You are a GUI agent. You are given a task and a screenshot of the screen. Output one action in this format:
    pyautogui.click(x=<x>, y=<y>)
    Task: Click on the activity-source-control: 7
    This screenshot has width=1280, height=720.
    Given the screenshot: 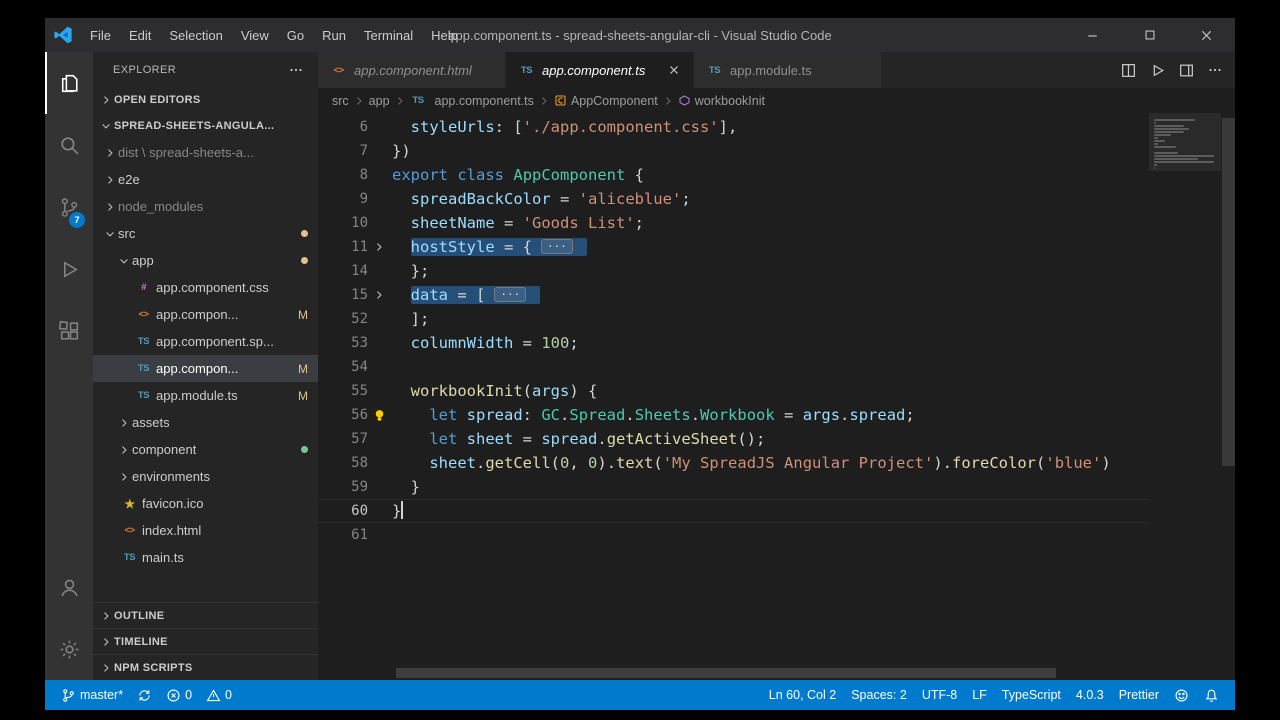 What is the action you would take?
    pyautogui.click(x=69, y=207)
    